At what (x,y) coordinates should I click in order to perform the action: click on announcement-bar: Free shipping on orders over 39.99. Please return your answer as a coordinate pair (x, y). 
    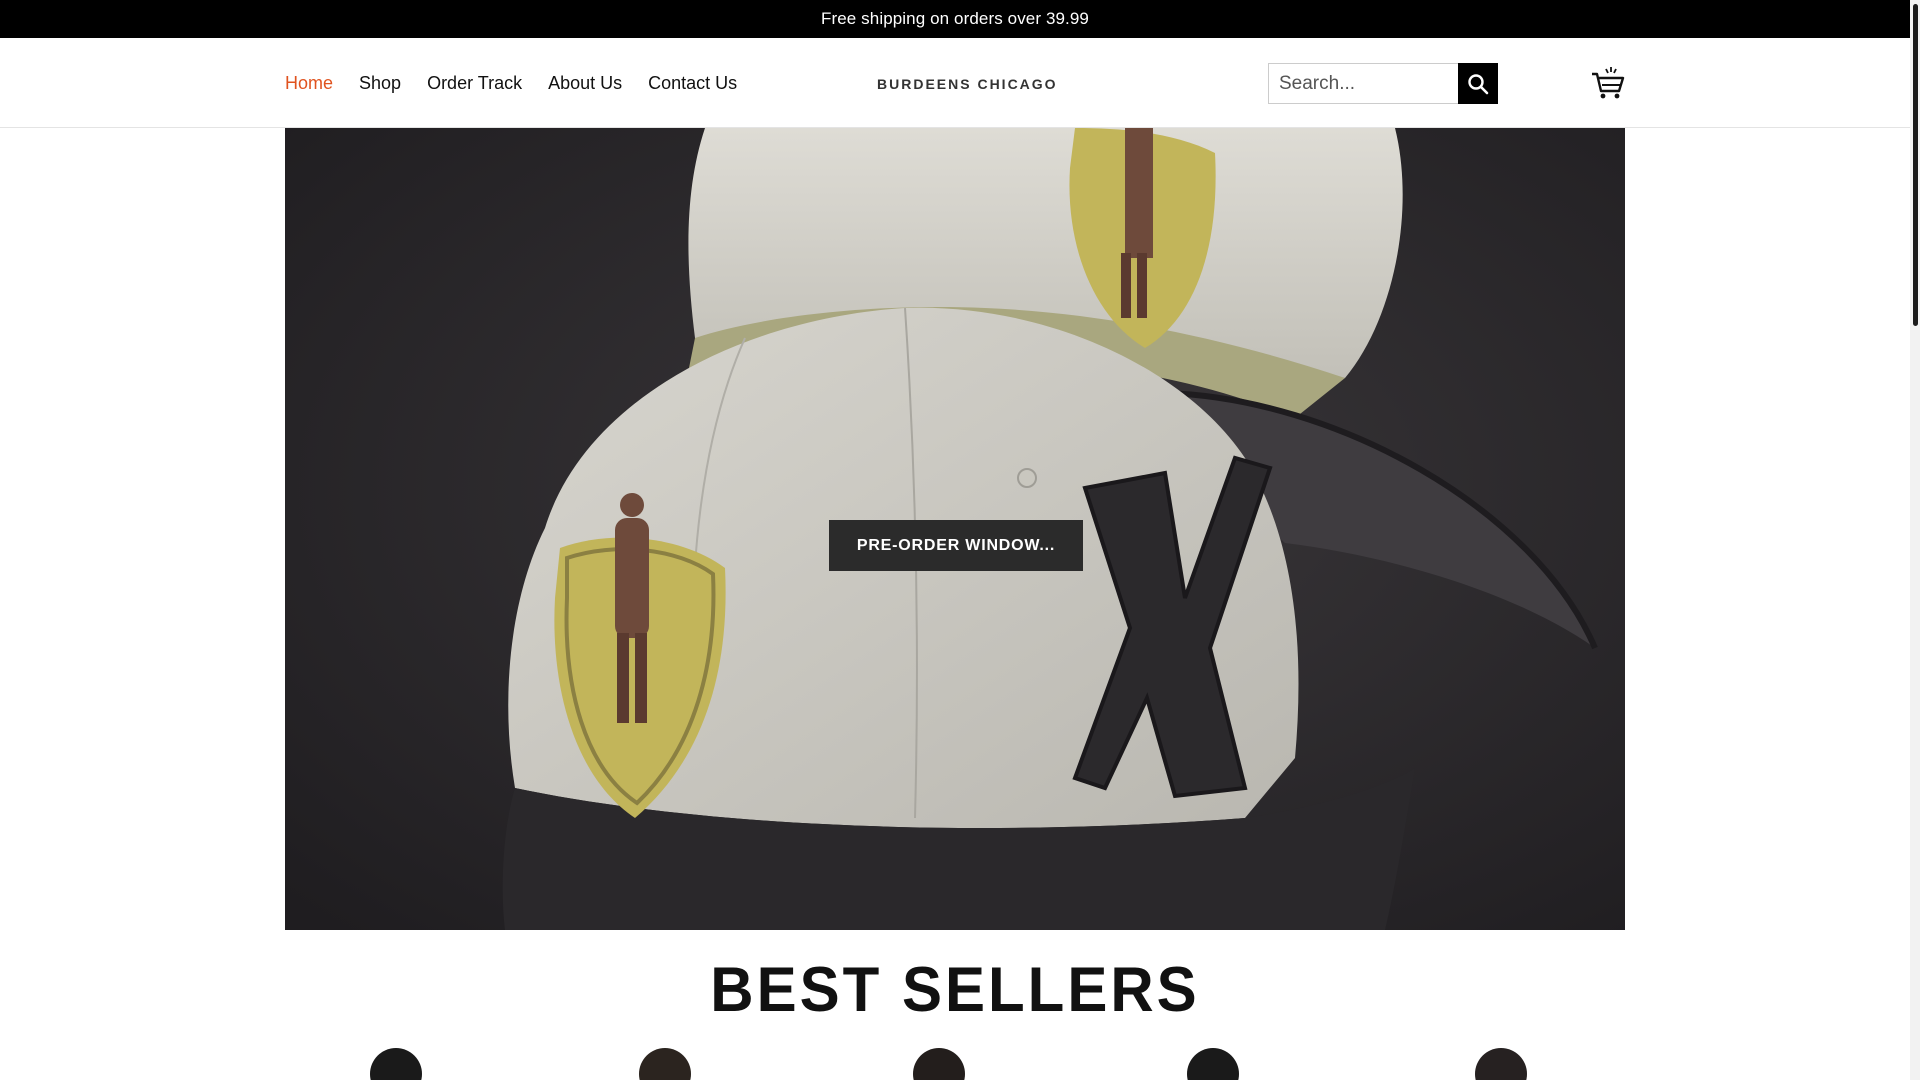
    Looking at the image, I should click on (955, 19).